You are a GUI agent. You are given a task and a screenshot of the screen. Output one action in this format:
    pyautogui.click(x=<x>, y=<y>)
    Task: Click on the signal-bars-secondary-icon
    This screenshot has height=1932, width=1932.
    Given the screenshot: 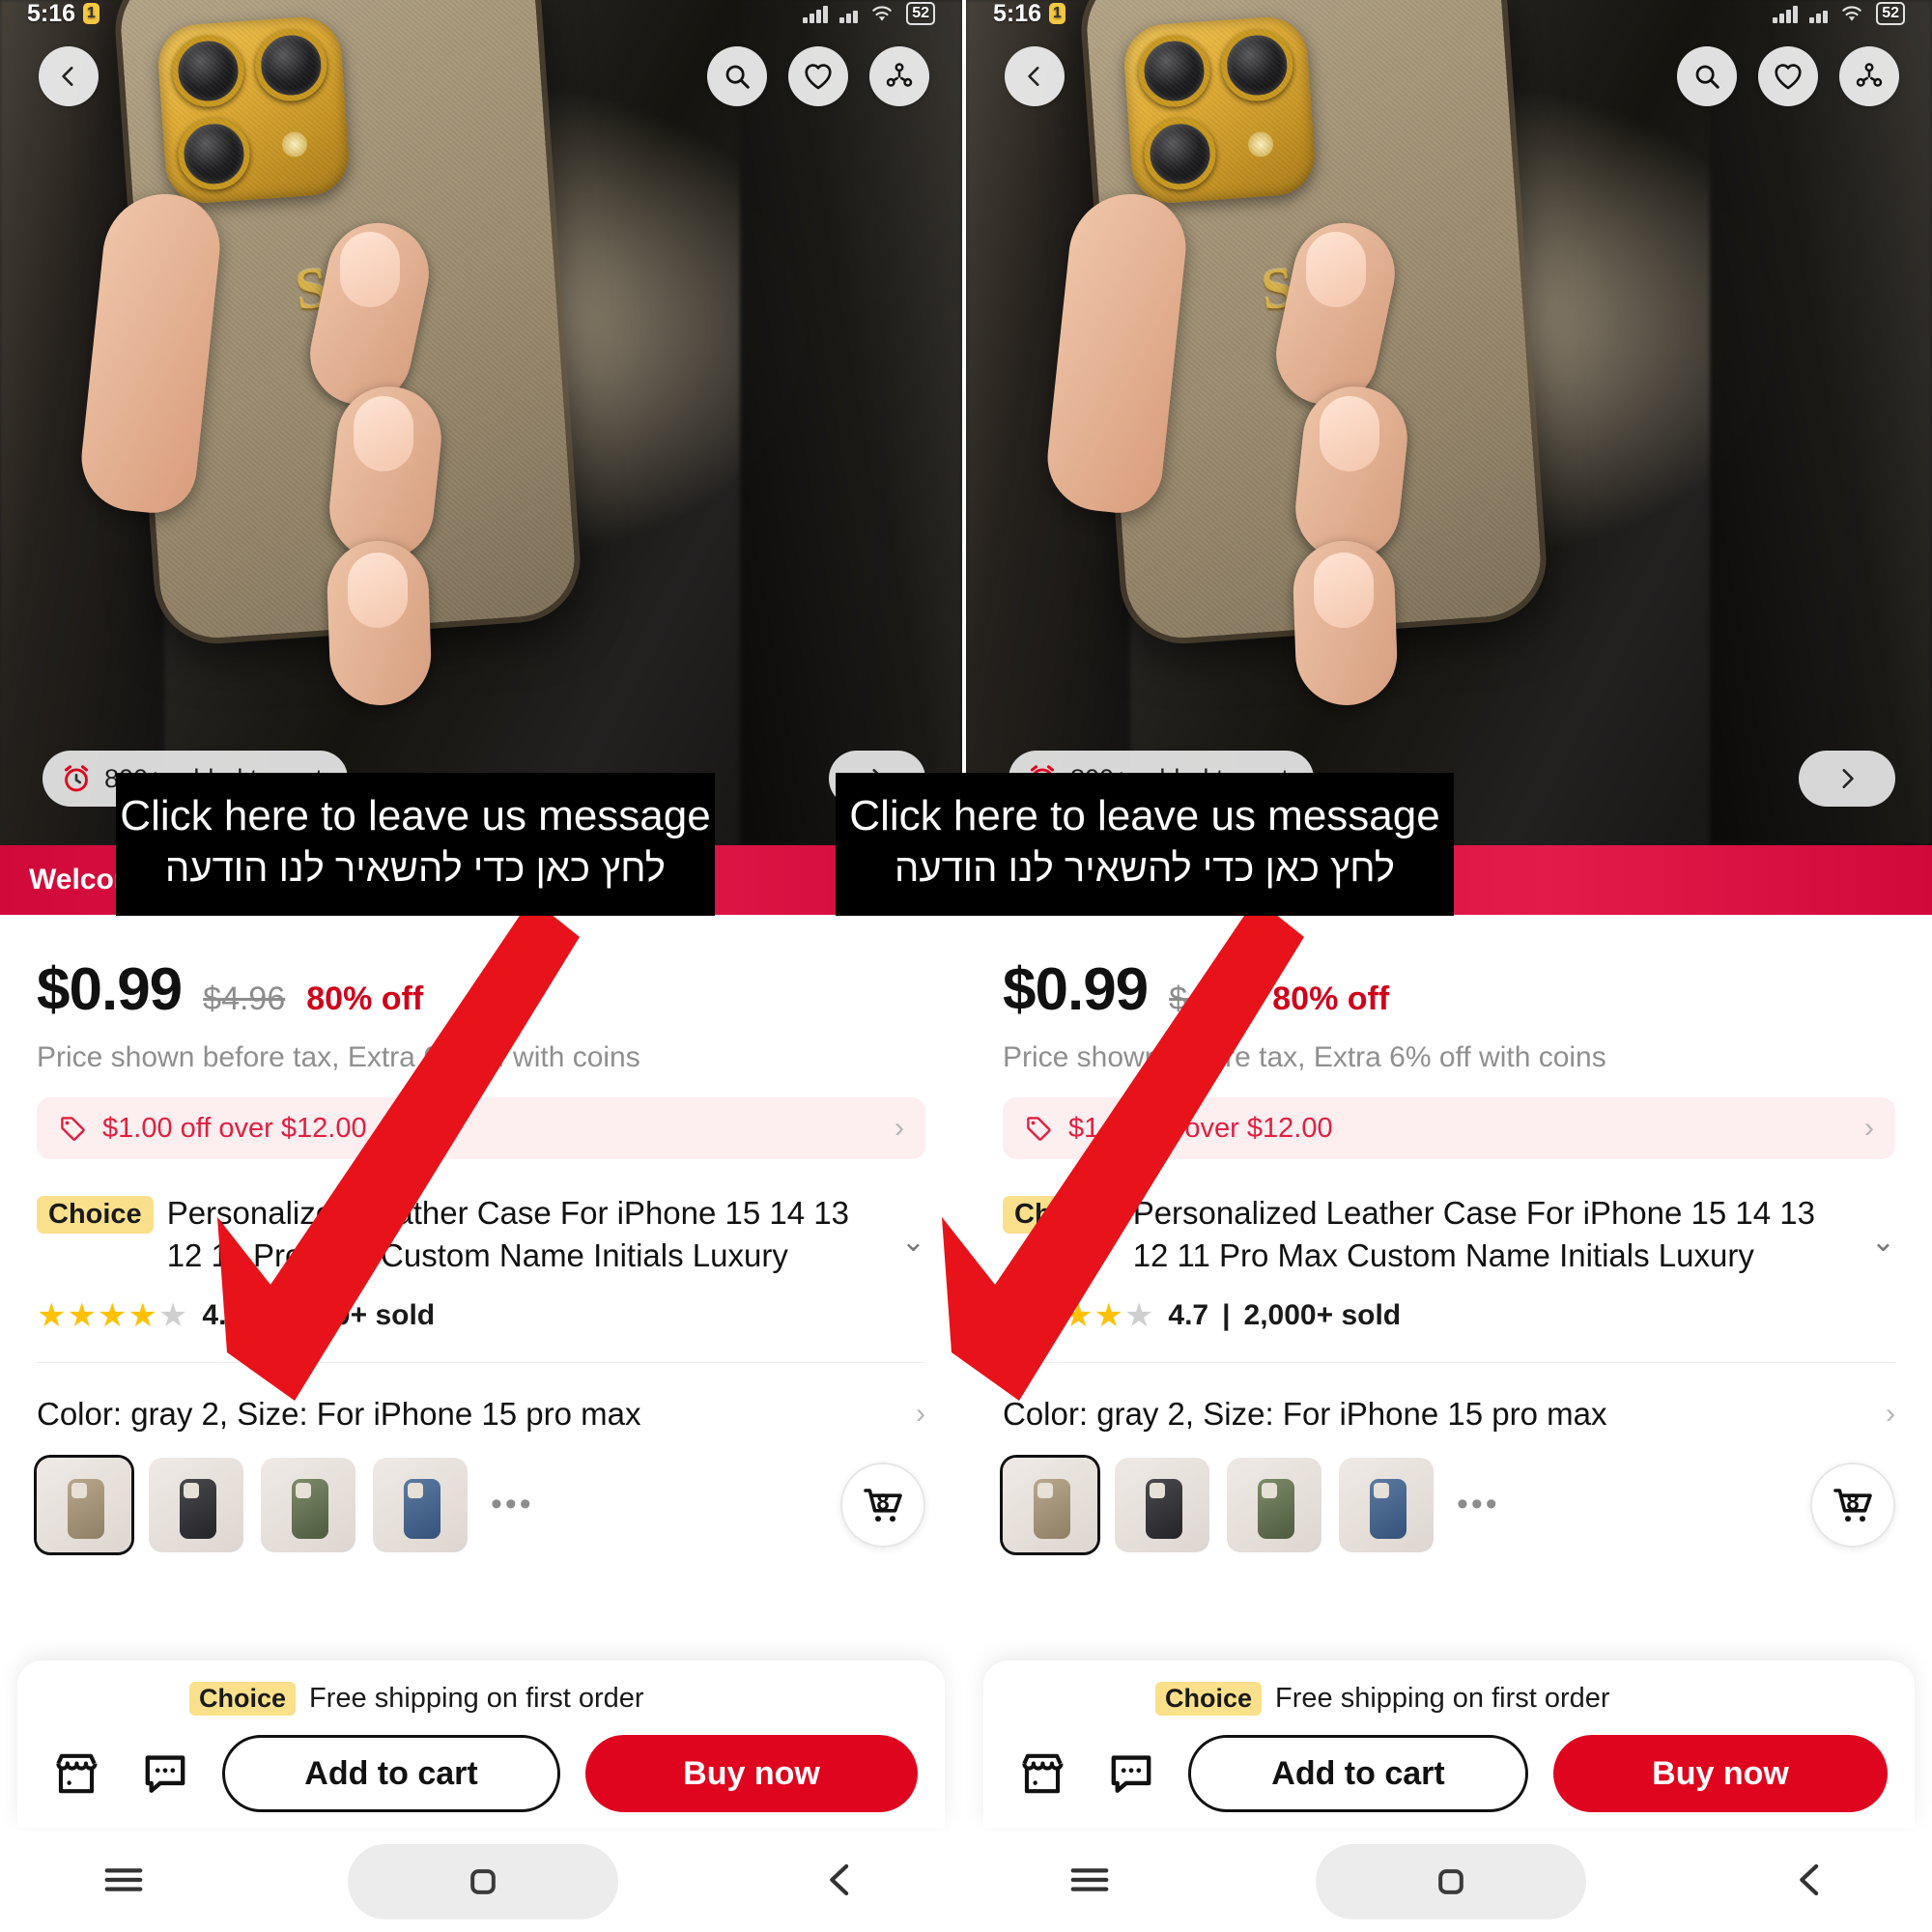 What is the action you would take?
    pyautogui.click(x=1819, y=13)
    